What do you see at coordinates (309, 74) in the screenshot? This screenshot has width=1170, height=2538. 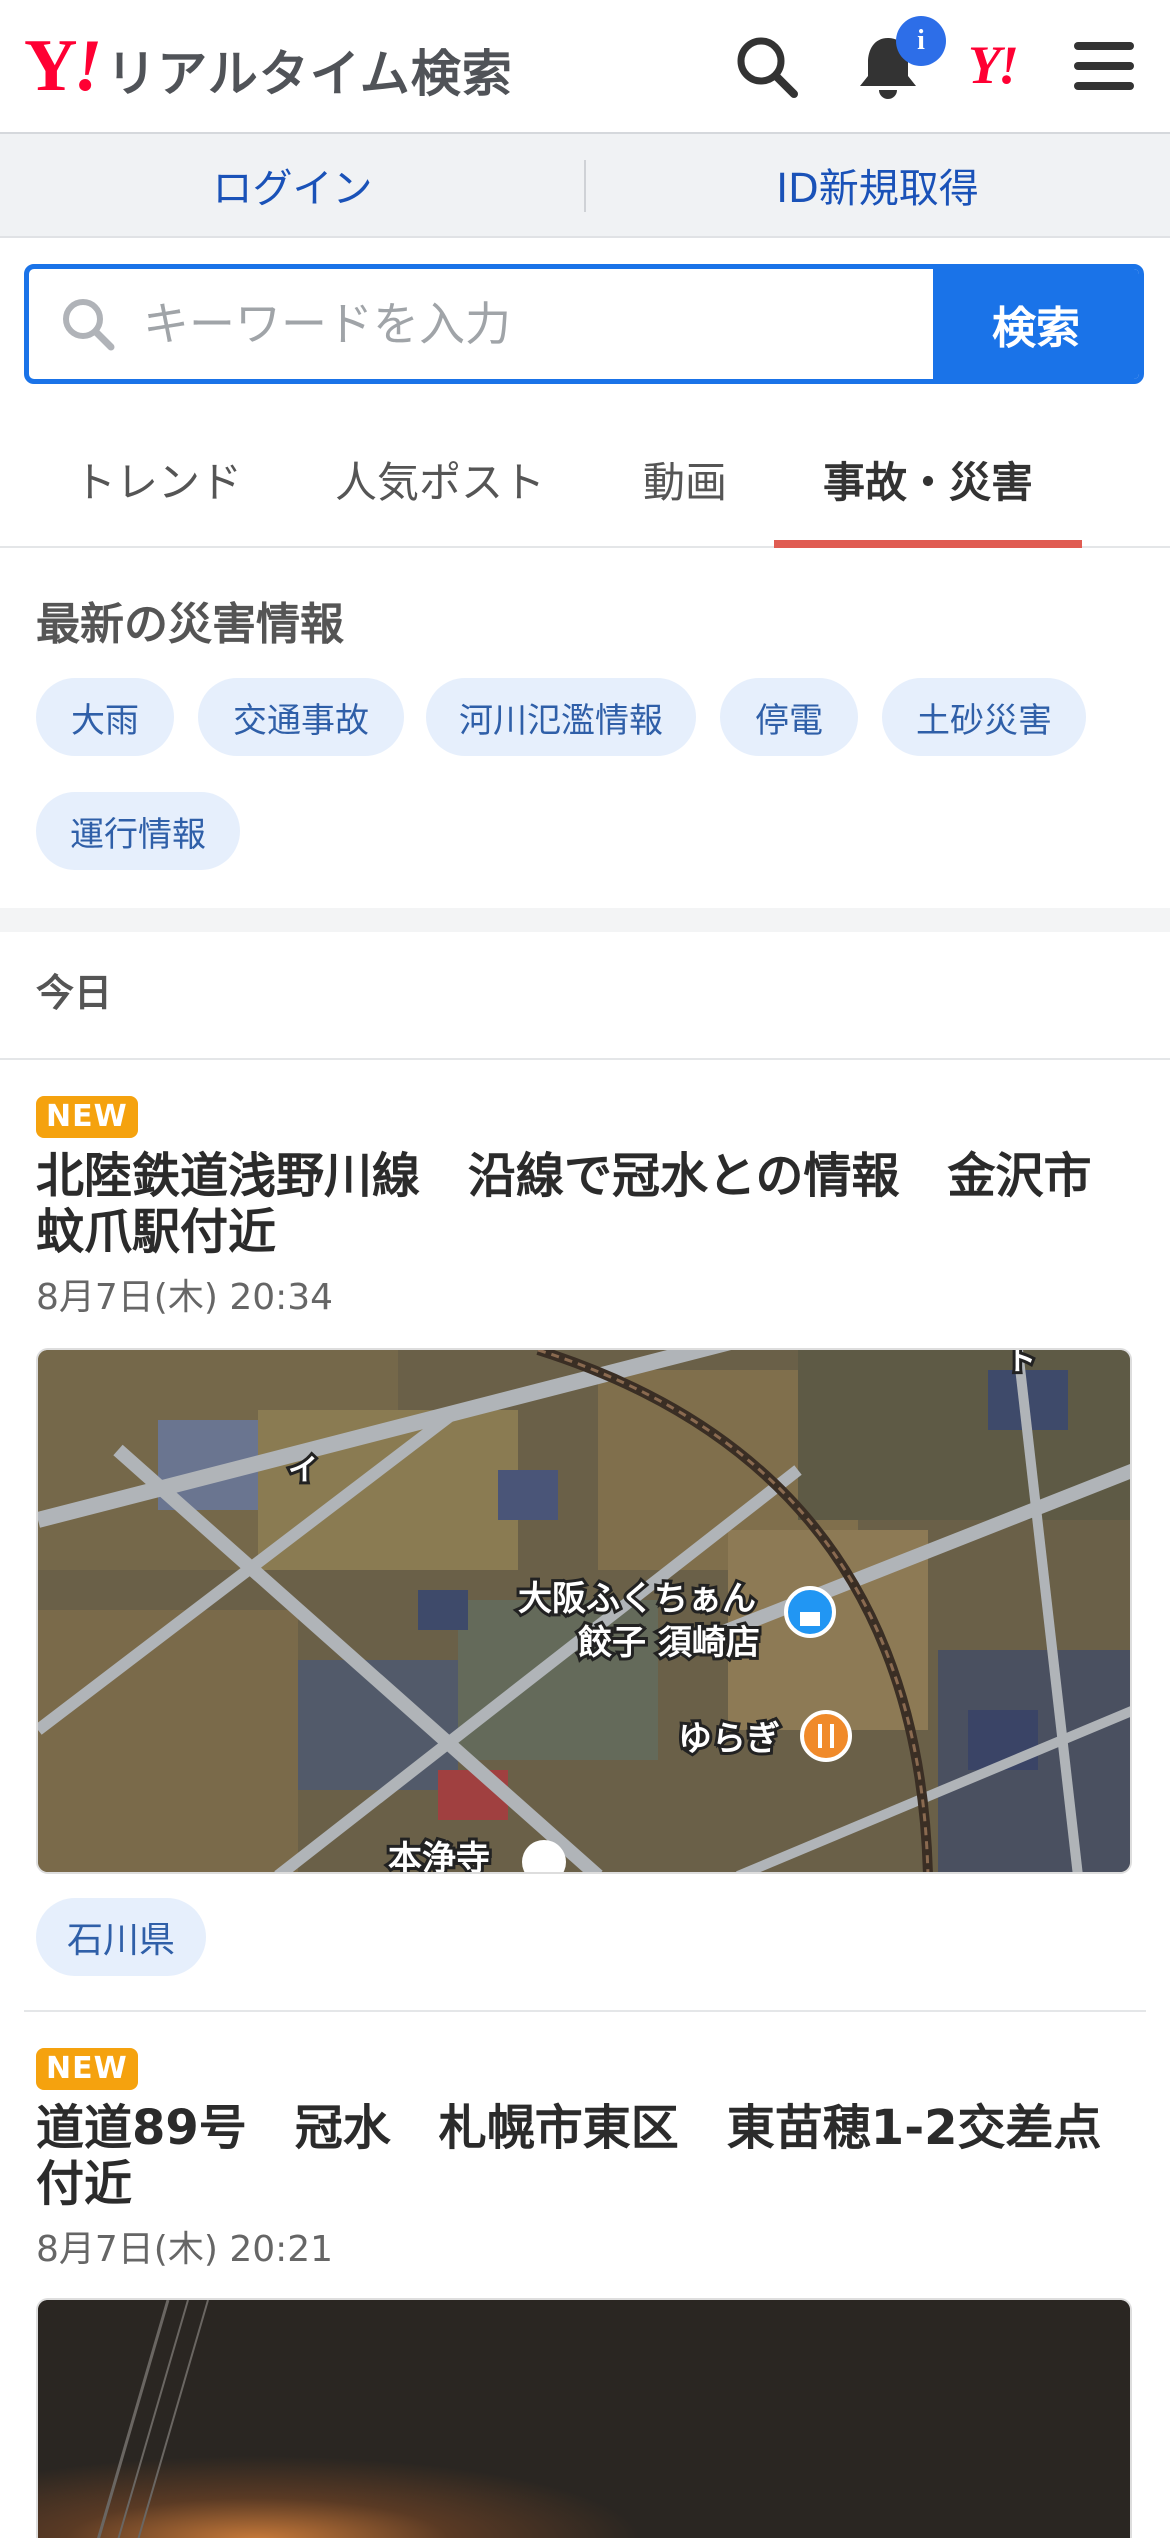 I see `logo-text: リアルタイム検索` at bounding box center [309, 74].